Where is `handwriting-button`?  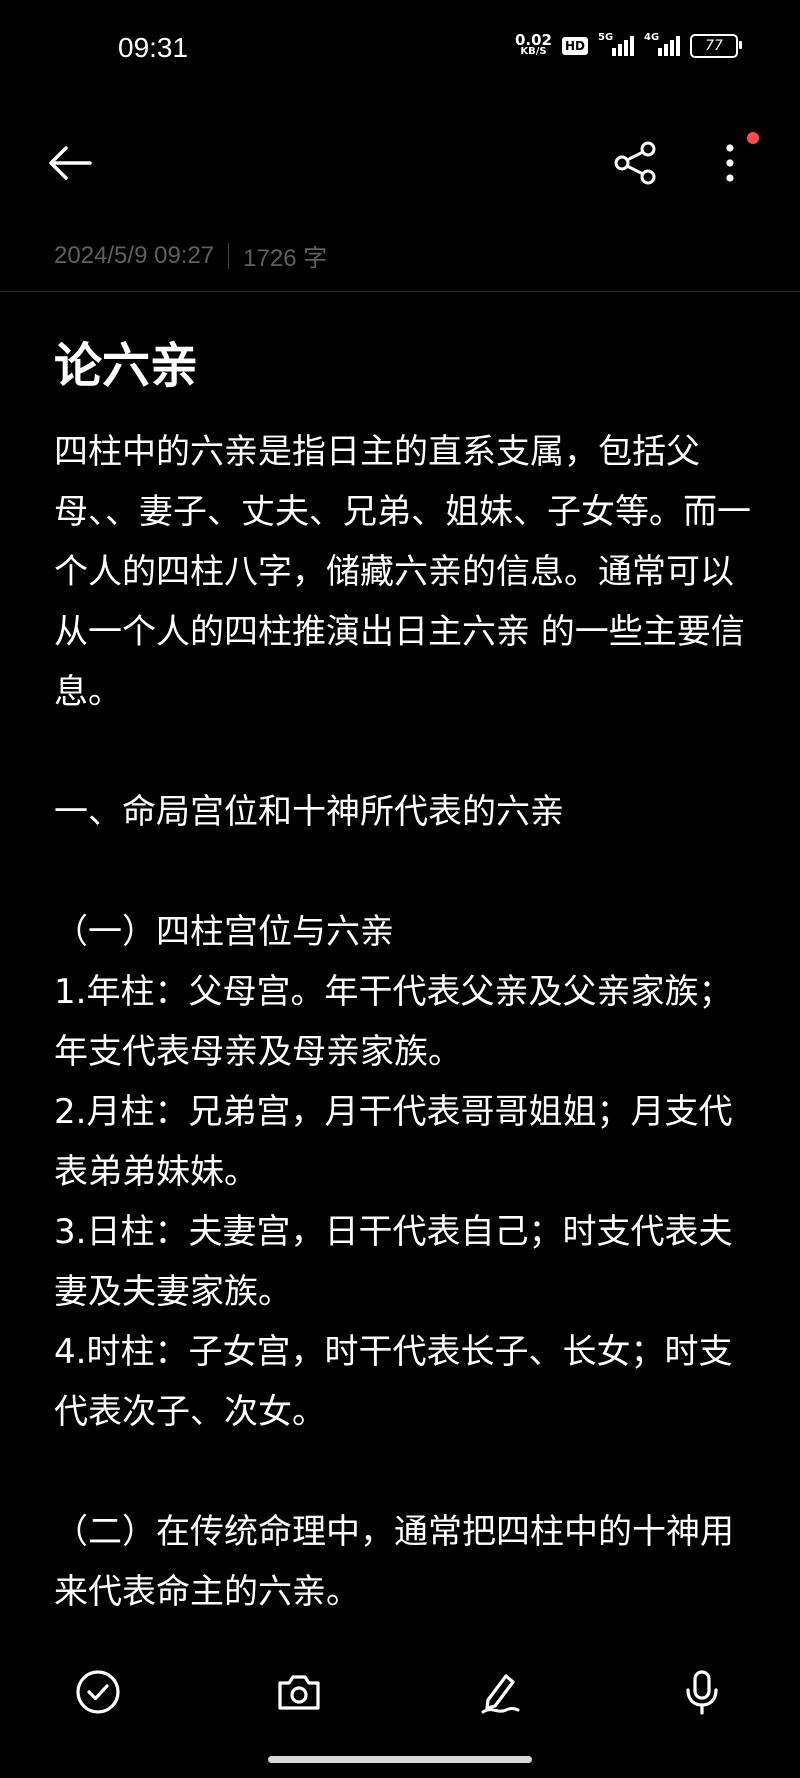
handwriting-button is located at coordinates (500, 1692).